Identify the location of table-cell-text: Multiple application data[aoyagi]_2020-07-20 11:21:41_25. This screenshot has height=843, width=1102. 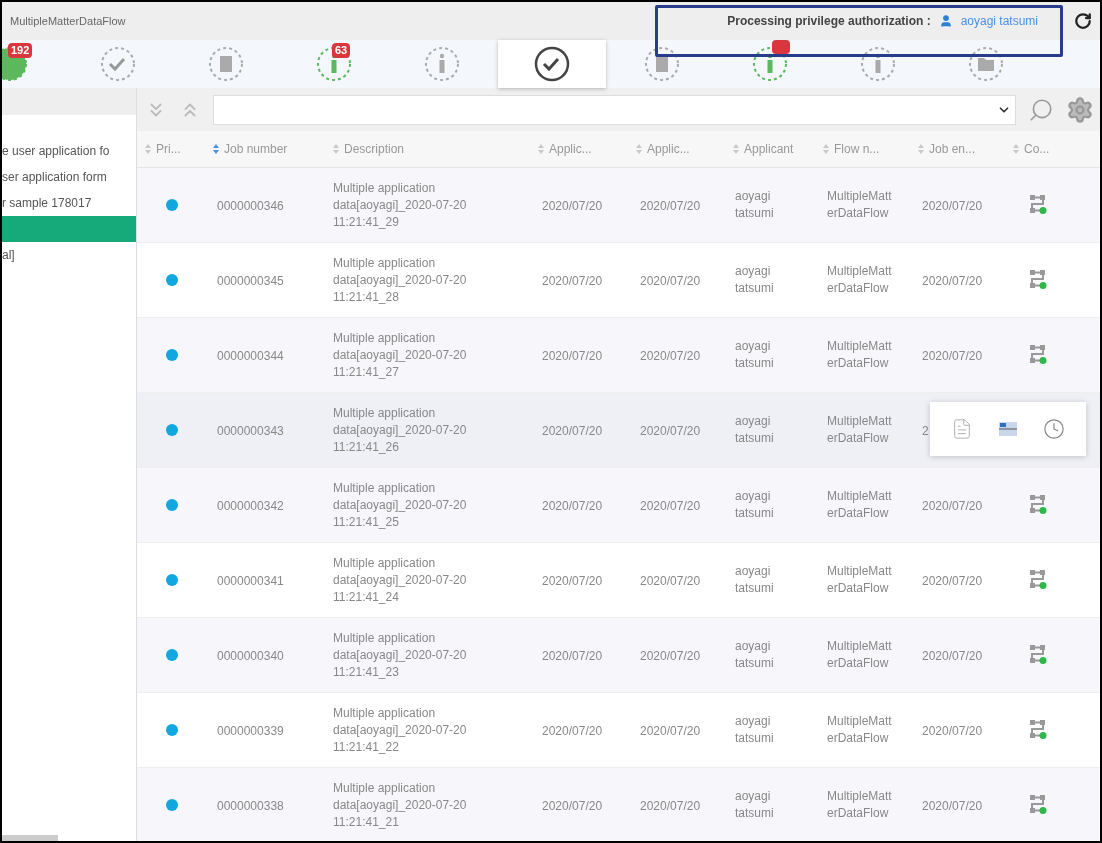
(400, 505).